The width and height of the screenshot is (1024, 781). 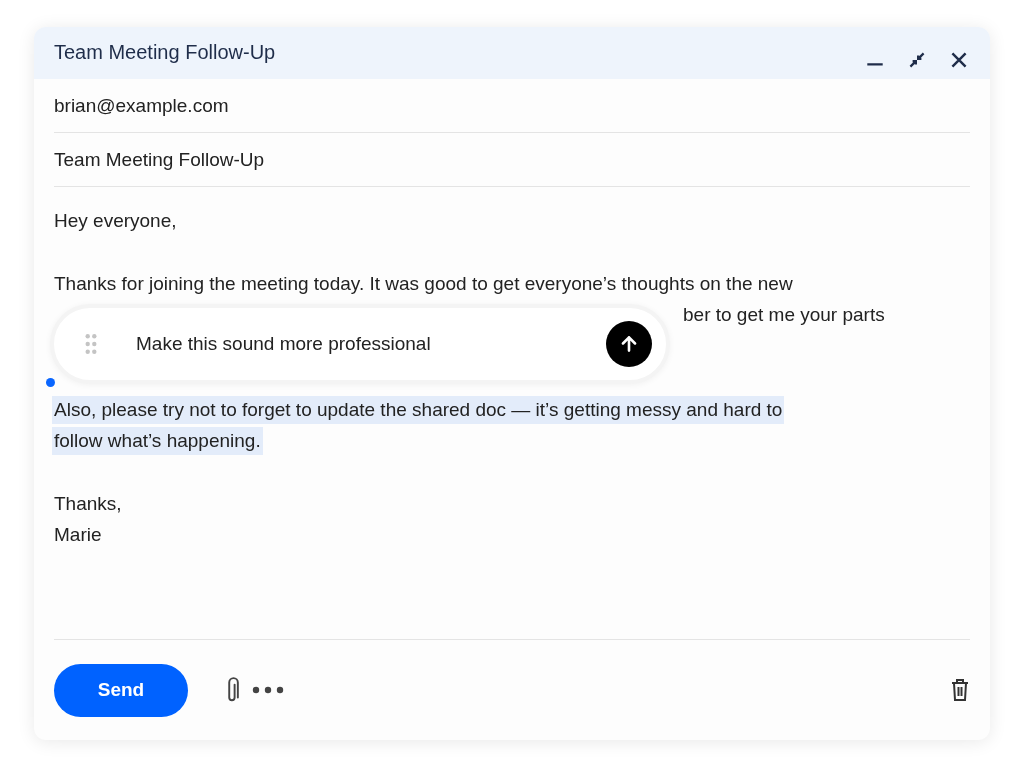 What do you see at coordinates (784, 314) in the screenshot?
I see `body-text: ber to get me your parts` at bounding box center [784, 314].